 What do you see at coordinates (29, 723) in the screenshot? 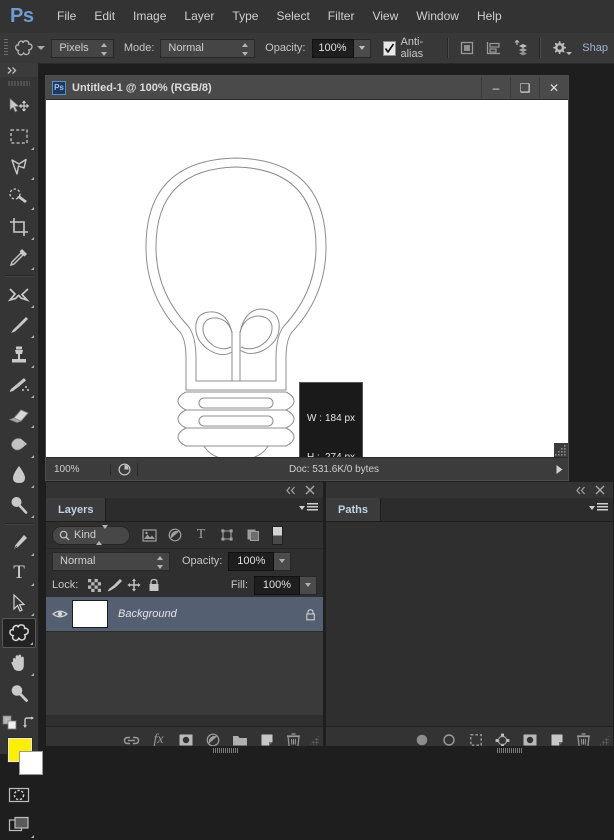
I see `swap-colors-icon` at bounding box center [29, 723].